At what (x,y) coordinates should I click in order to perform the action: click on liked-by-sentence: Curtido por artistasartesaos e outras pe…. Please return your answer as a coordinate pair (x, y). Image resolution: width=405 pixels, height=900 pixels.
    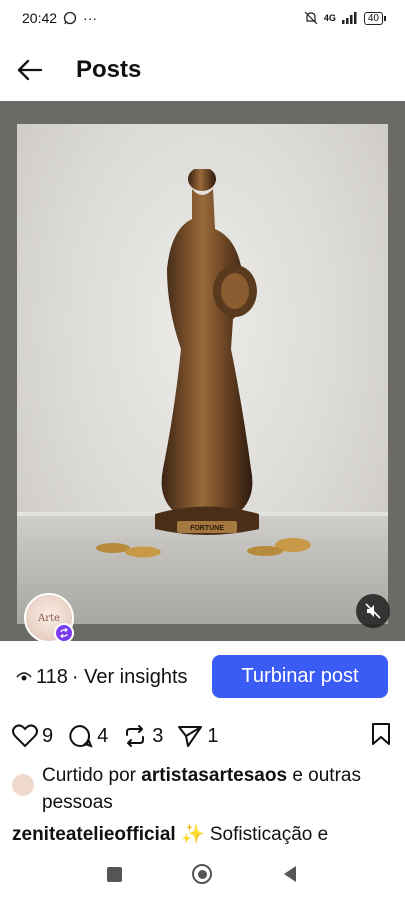
    Looking at the image, I should click on (219, 789).